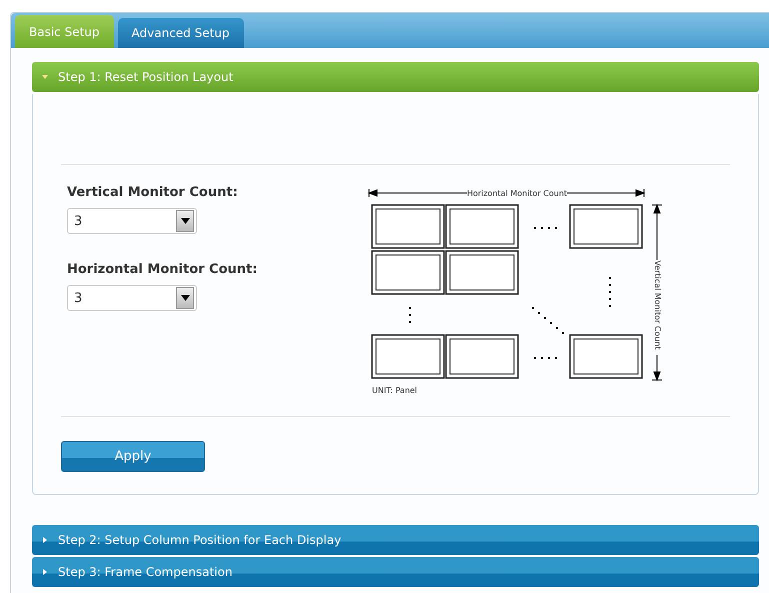 This screenshot has height=593, width=769. What do you see at coordinates (153, 192) in the screenshot?
I see `field-label: Vertical Monitor Count:` at bounding box center [153, 192].